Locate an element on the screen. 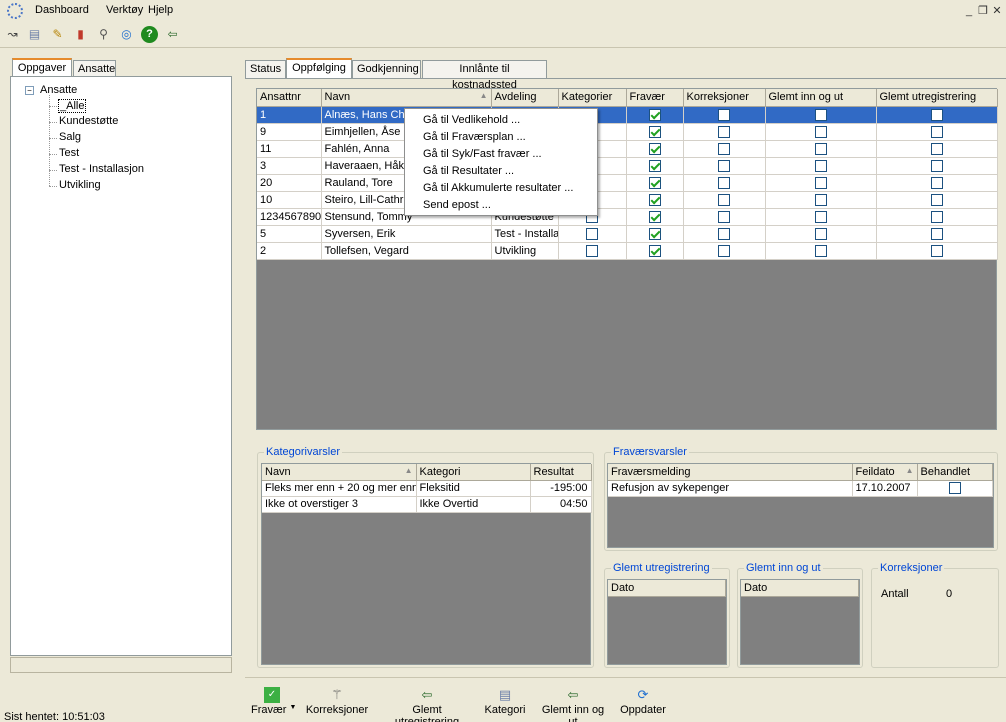 The width and height of the screenshot is (1006, 722). tree-item-alle: _Alle is located at coordinates (72, 106).